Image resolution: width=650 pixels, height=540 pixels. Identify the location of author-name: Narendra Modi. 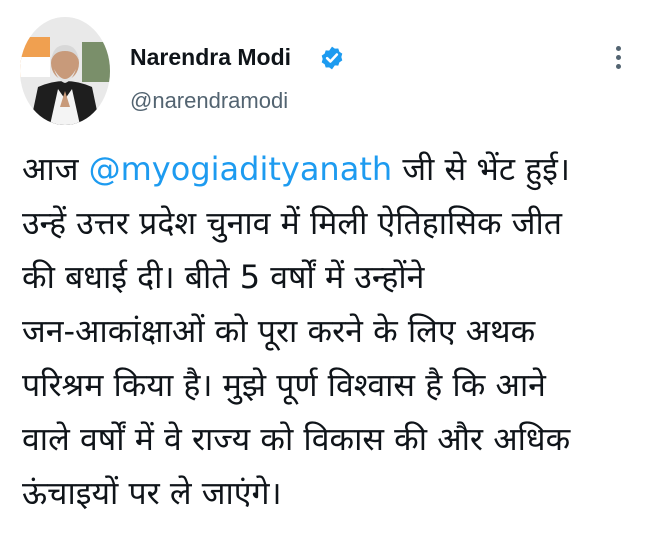
(210, 57).